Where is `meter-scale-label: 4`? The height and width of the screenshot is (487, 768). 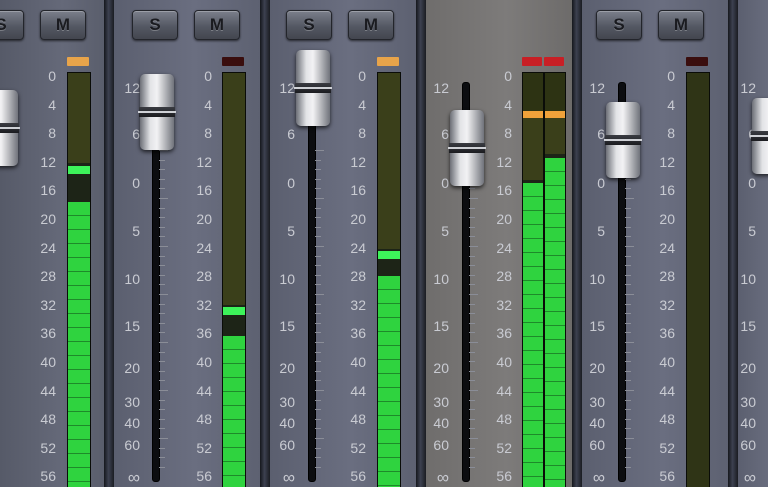 meter-scale-label: 4 is located at coordinates (508, 104).